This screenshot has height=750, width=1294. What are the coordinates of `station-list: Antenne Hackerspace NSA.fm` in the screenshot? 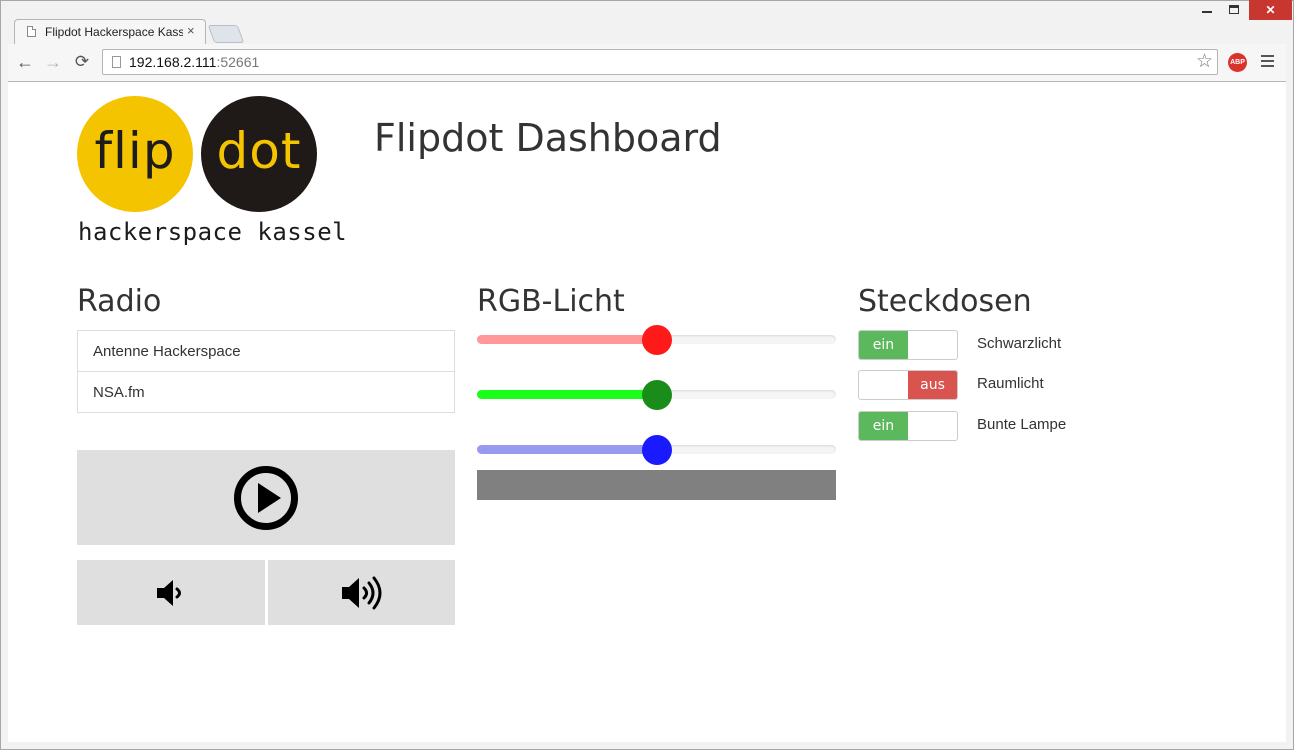 It's located at (266, 371).